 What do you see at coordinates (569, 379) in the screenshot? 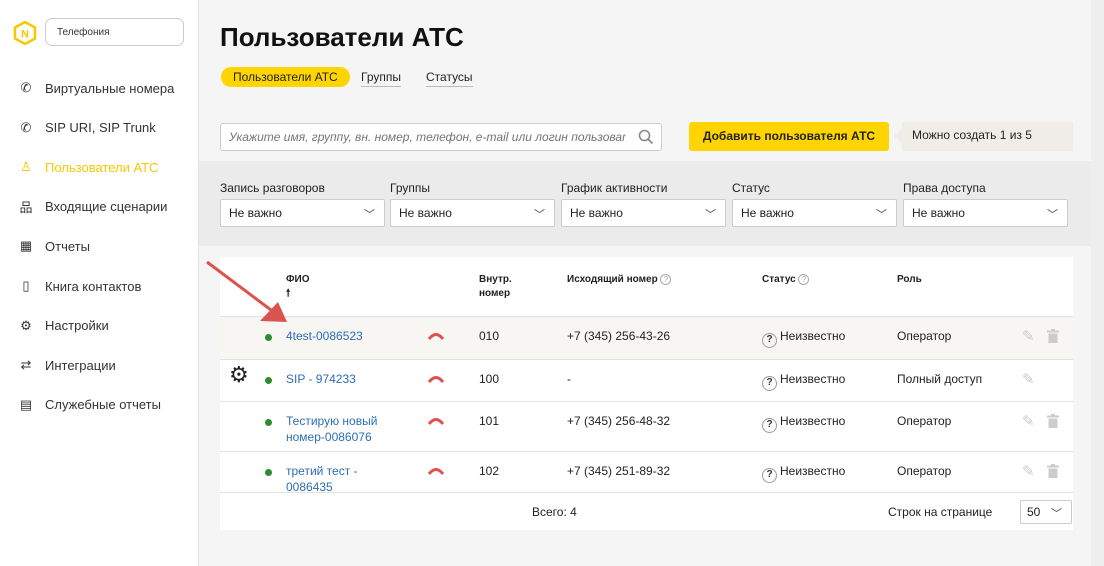
I see `outgoing-number: -` at bounding box center [569, 379].